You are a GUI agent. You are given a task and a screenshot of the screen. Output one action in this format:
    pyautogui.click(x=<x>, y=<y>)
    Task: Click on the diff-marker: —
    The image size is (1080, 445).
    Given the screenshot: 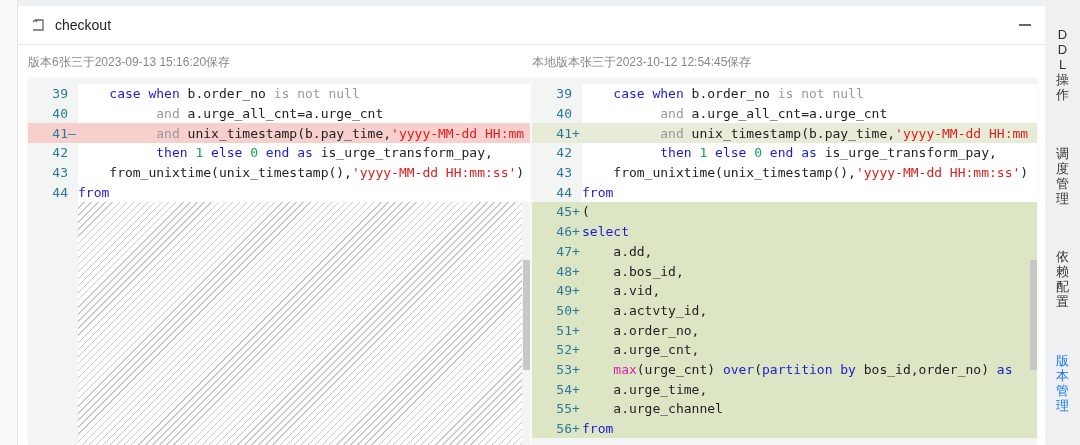 What is the action you would take?
    pyautogui.click(x=72, y=133)
    